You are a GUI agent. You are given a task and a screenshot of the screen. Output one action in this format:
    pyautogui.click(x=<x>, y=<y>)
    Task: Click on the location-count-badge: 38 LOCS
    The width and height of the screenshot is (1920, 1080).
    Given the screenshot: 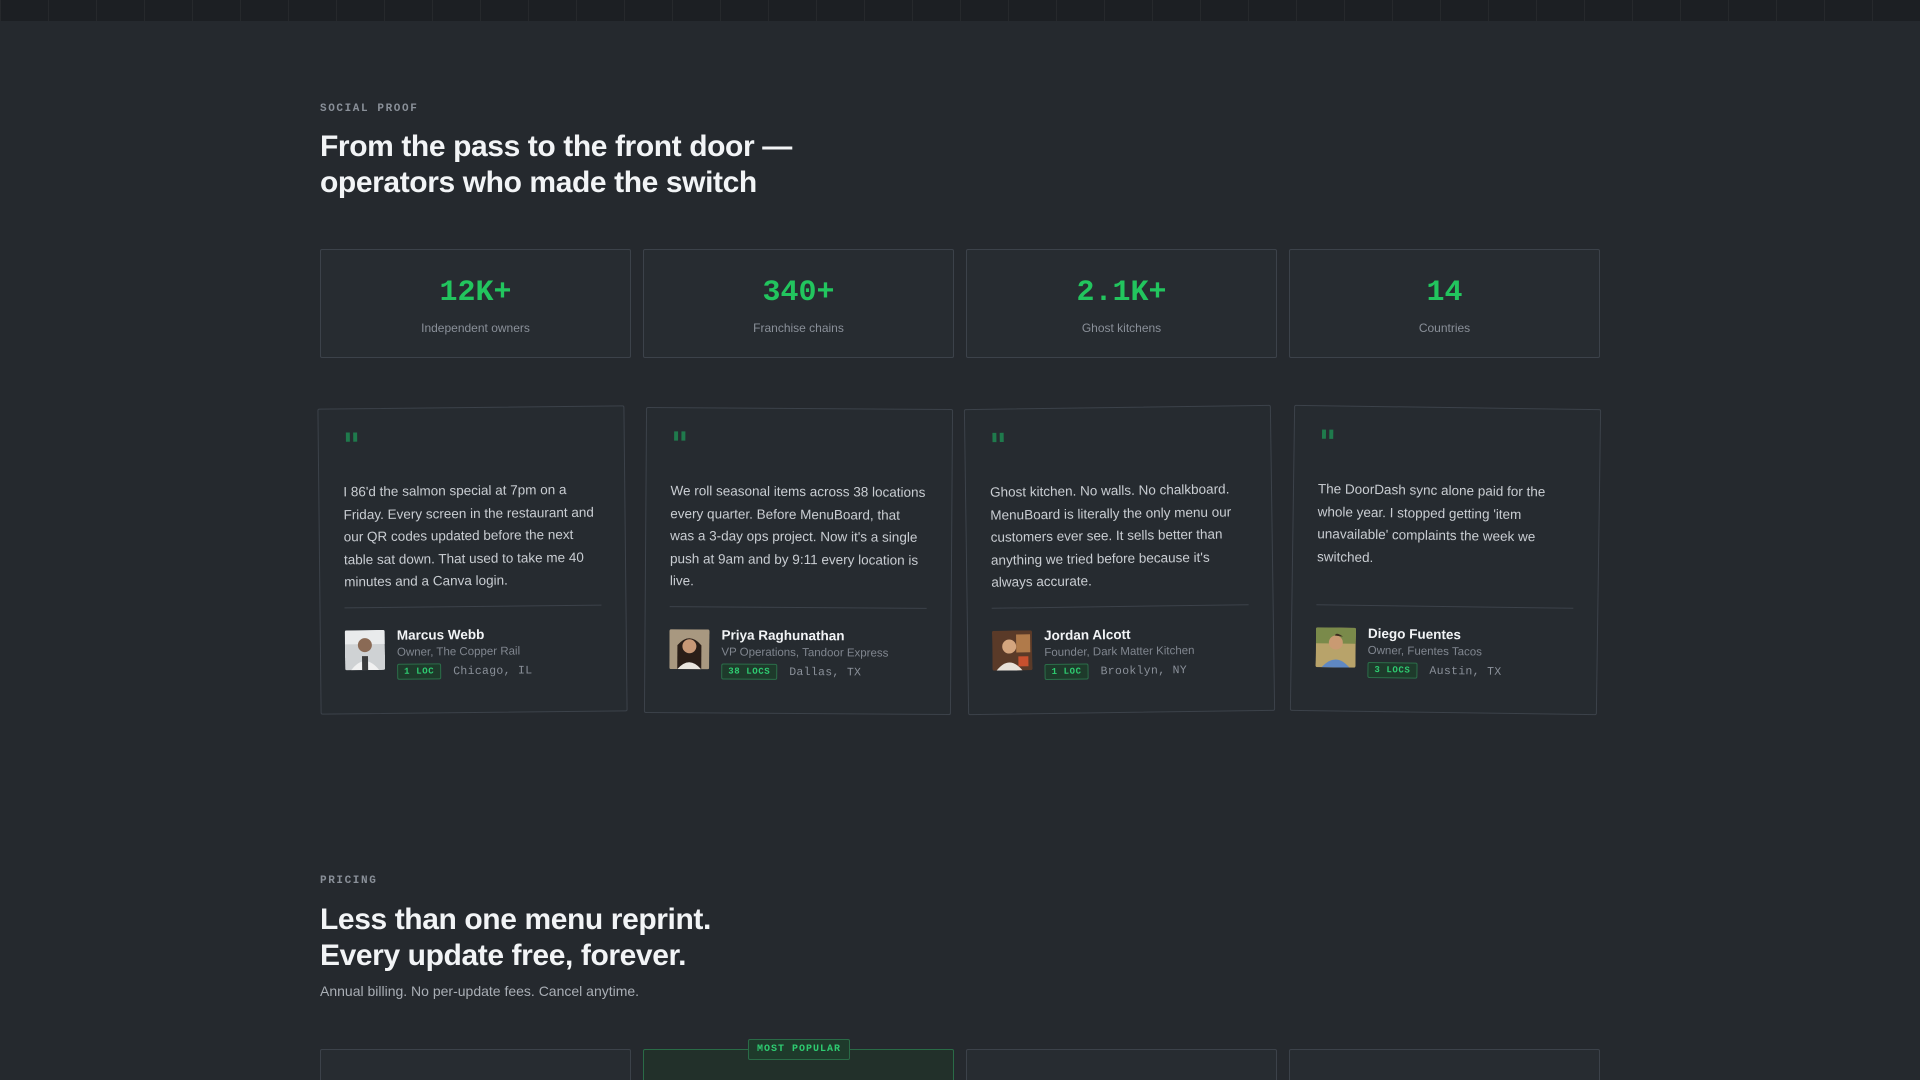 What is the action you would take?
    pyautogui.click(x=749, y=671)
    